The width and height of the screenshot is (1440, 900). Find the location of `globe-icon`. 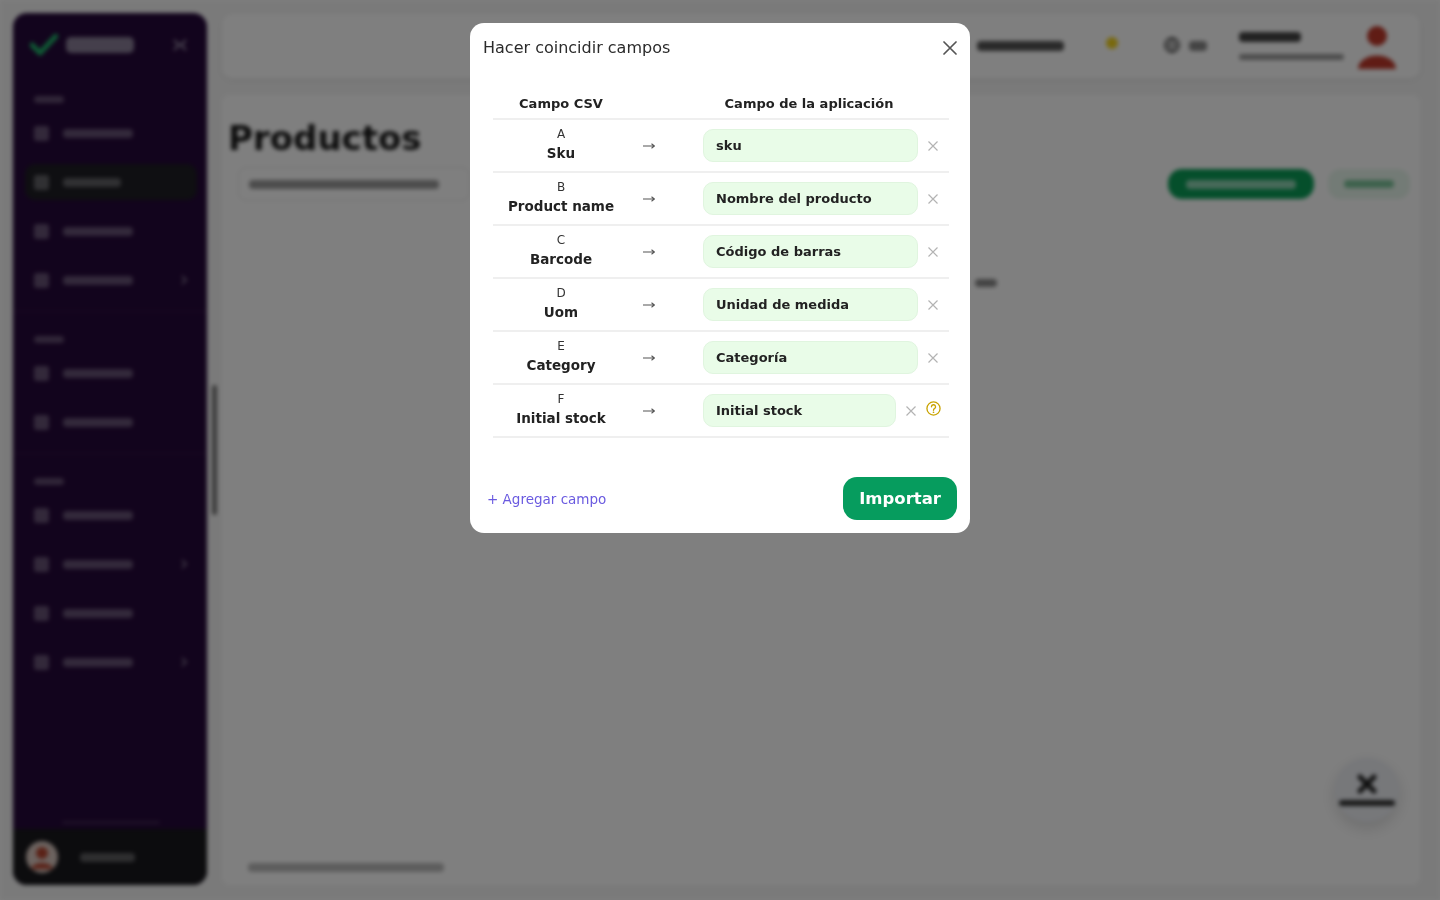

globe-icon is located at coordinates (1172, 45).